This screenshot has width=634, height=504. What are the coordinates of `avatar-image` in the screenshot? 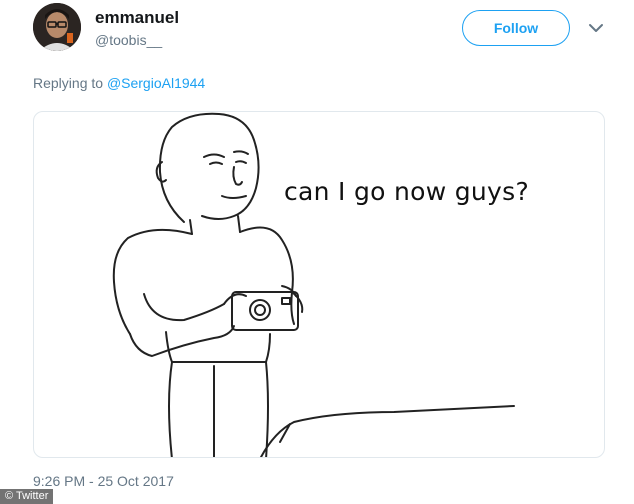 It's located at (57, 27).